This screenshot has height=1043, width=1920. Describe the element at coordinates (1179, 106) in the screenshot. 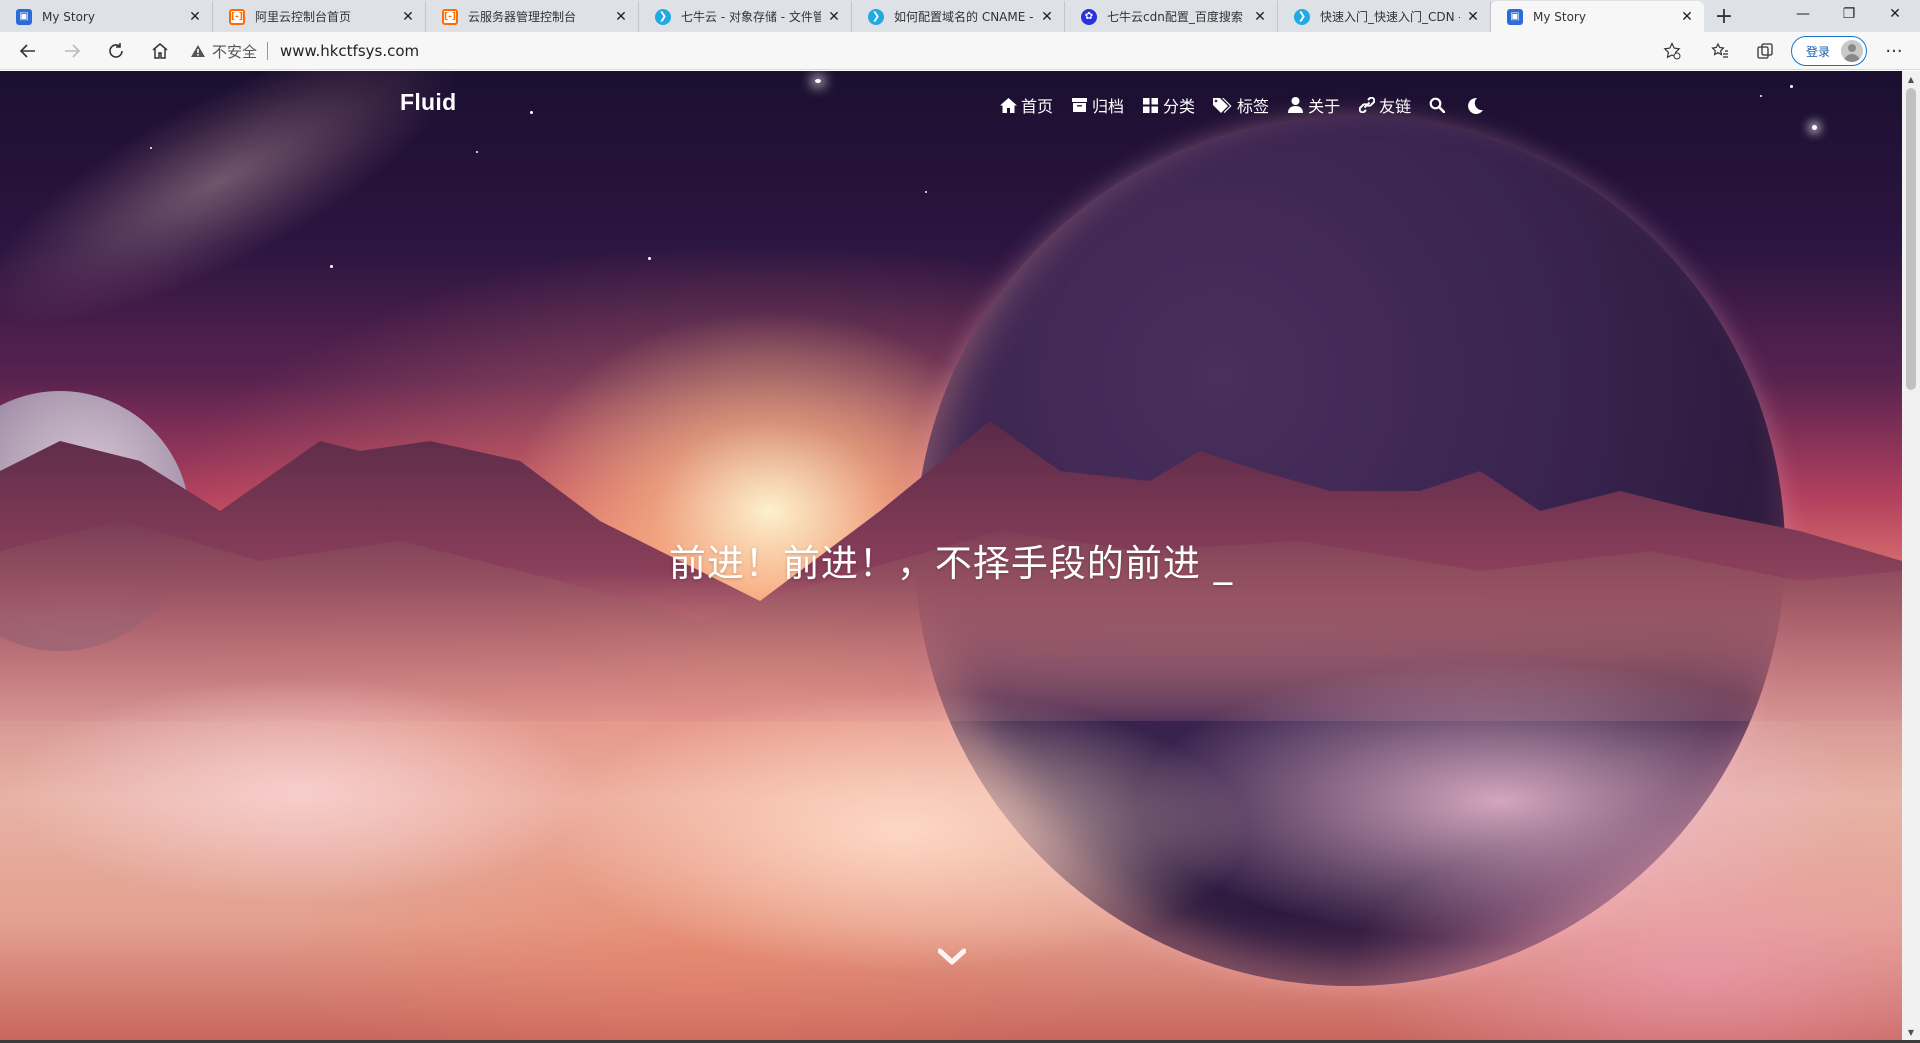

I see `nav-item-label: 分类` at that location.